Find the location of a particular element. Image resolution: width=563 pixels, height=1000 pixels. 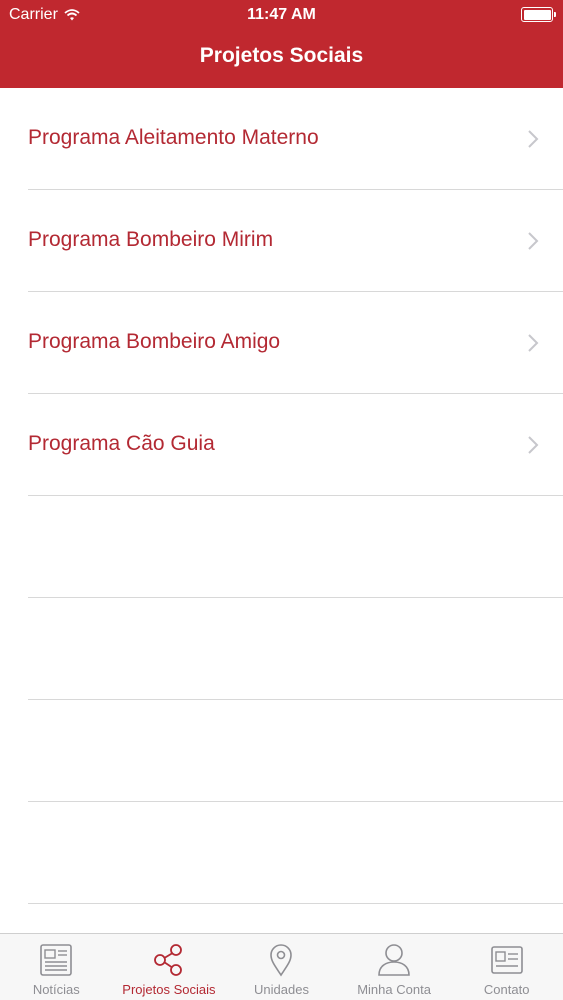

tab-projetos-sociais: Projetos Sociais is located at coordinates (169, 967).